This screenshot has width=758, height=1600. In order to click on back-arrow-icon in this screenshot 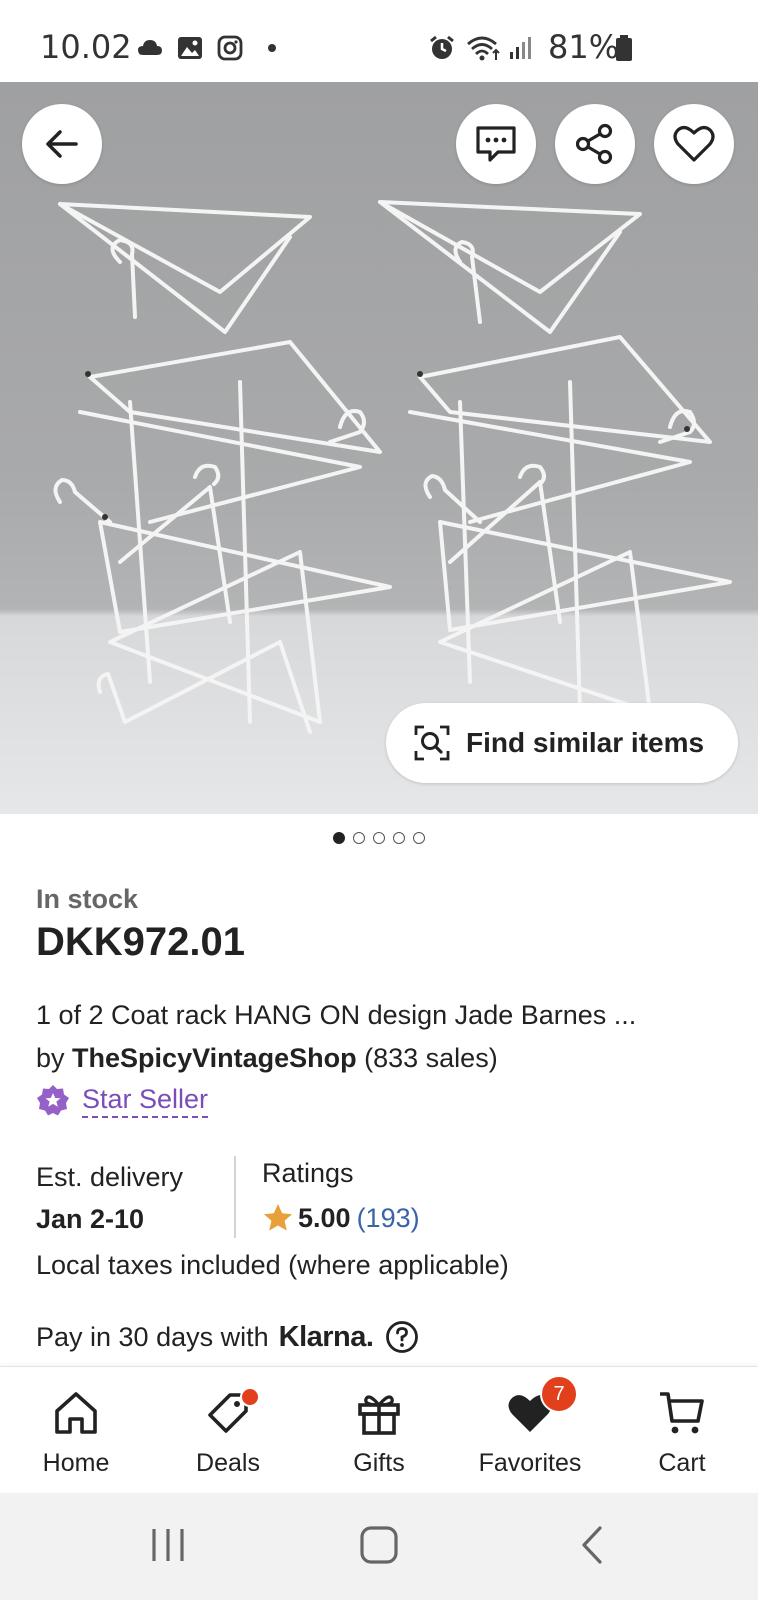, I will do `click(62, 144)`.